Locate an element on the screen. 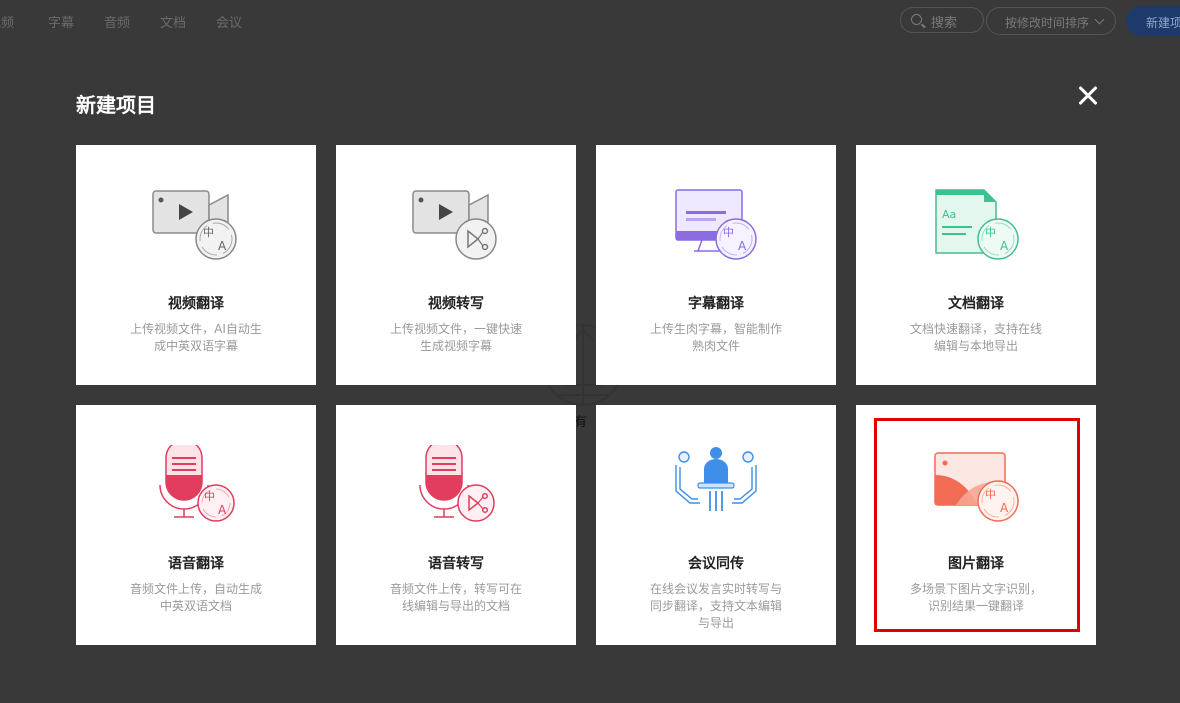  card-title: 语音翻译 is located at coordinates (196, 564).